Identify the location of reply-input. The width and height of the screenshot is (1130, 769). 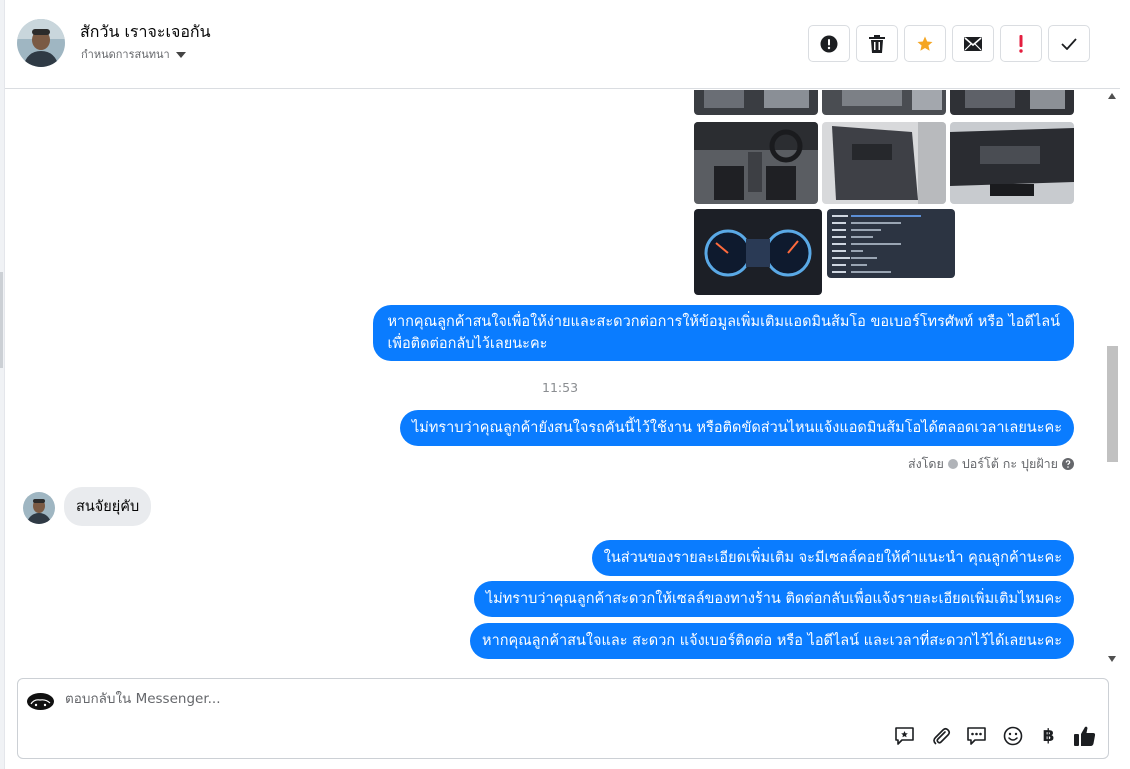
(315, 699).